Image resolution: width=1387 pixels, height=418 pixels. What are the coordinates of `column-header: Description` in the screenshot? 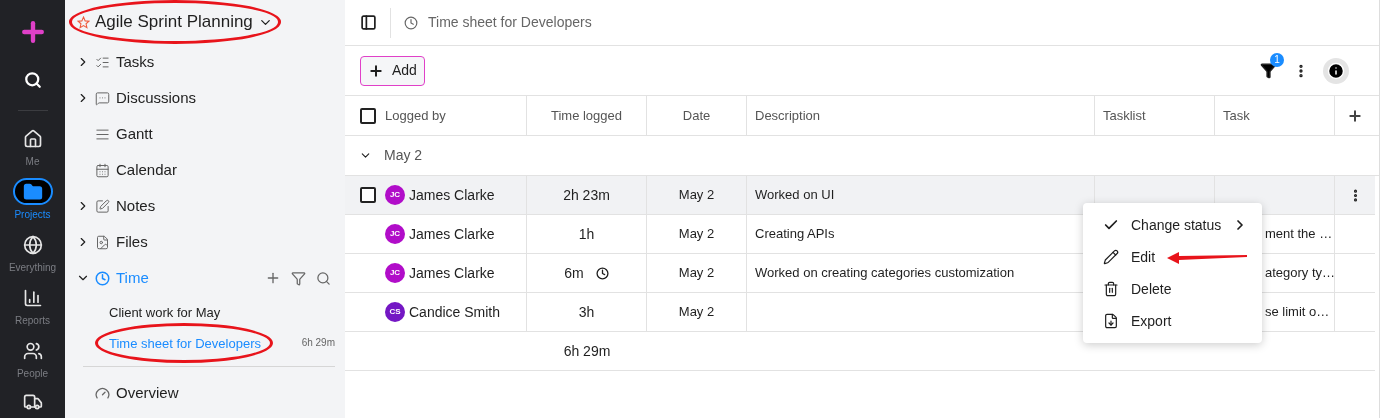 It's located at (921, 115).